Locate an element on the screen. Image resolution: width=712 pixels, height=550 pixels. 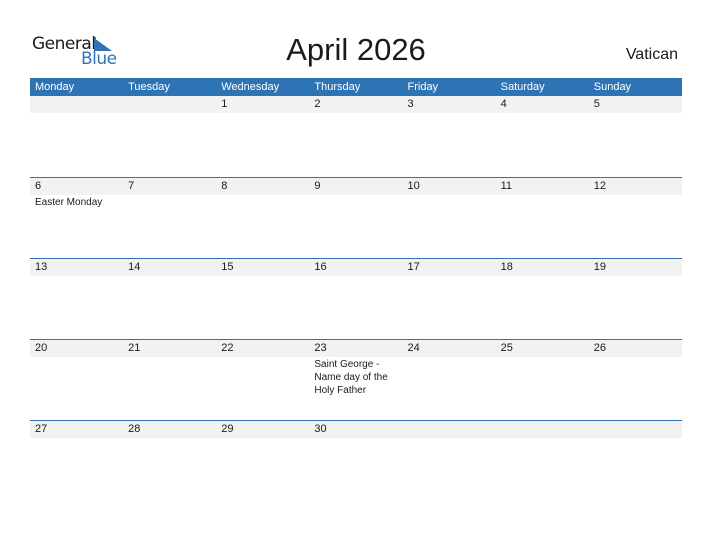
week-row: 13 14 15 16 17 18 19 is located at coordinates (356, 298).